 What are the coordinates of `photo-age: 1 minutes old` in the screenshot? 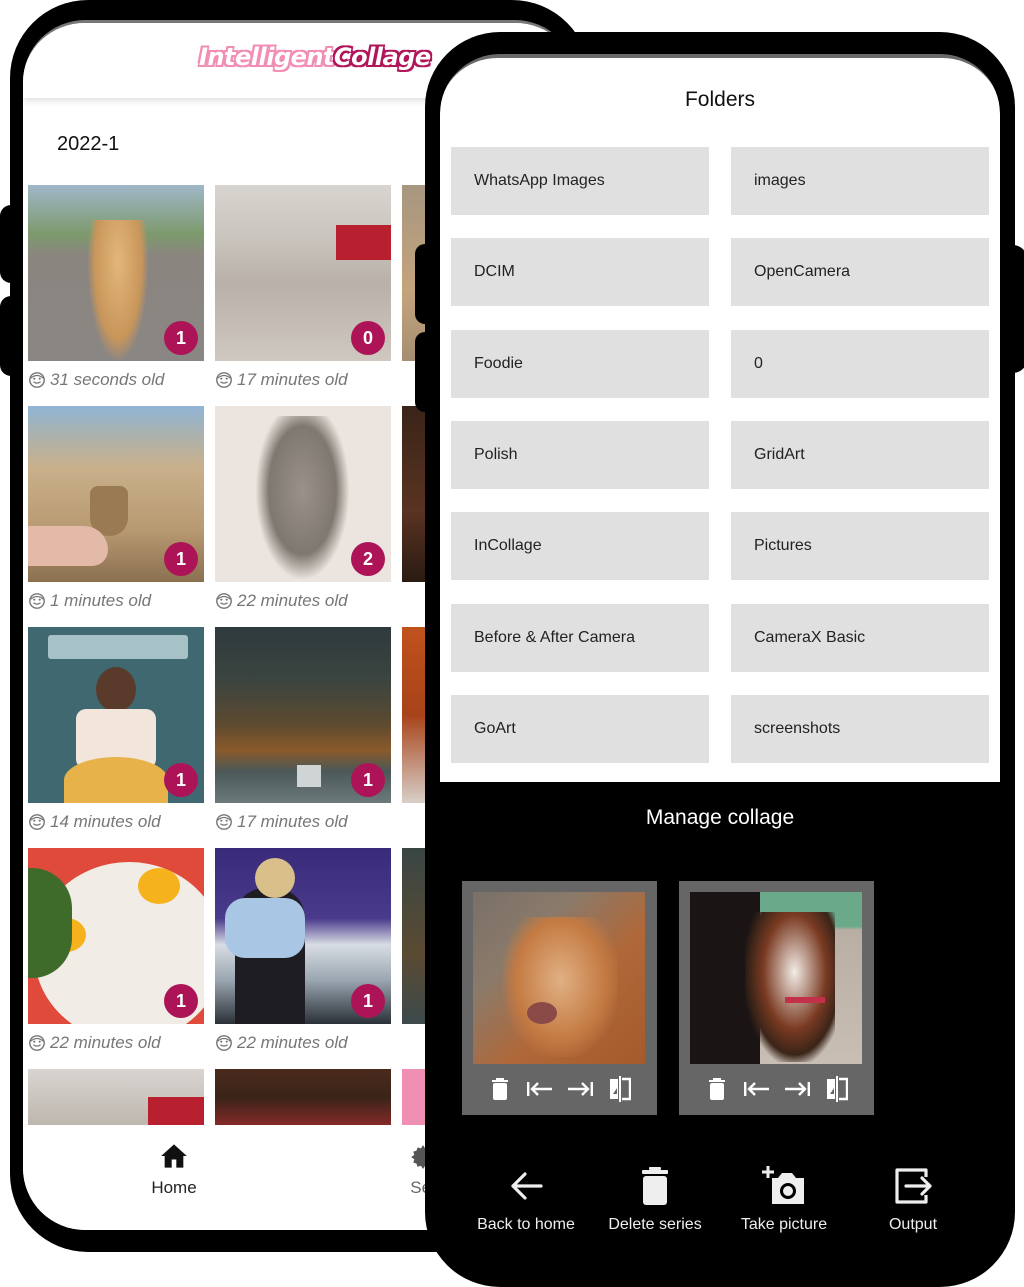 It's located at (116, 601).